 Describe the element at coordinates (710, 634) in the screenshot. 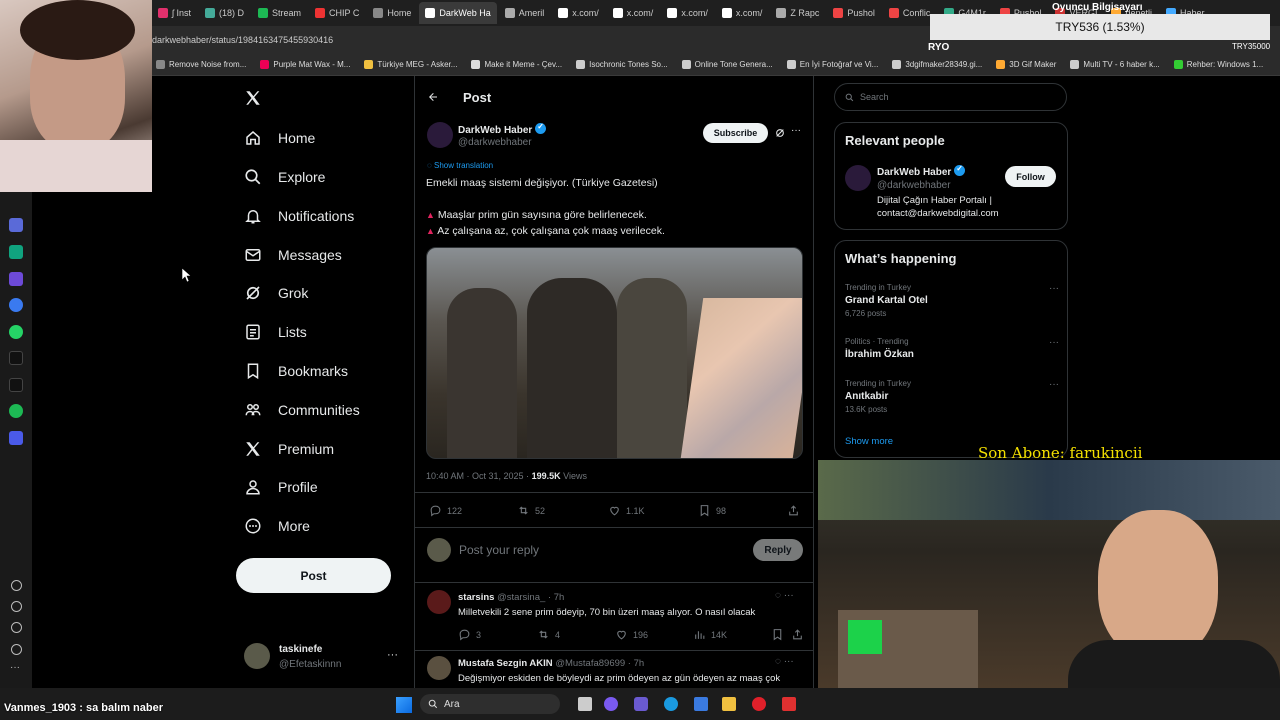

I see `reply-views: 14K` at that location.